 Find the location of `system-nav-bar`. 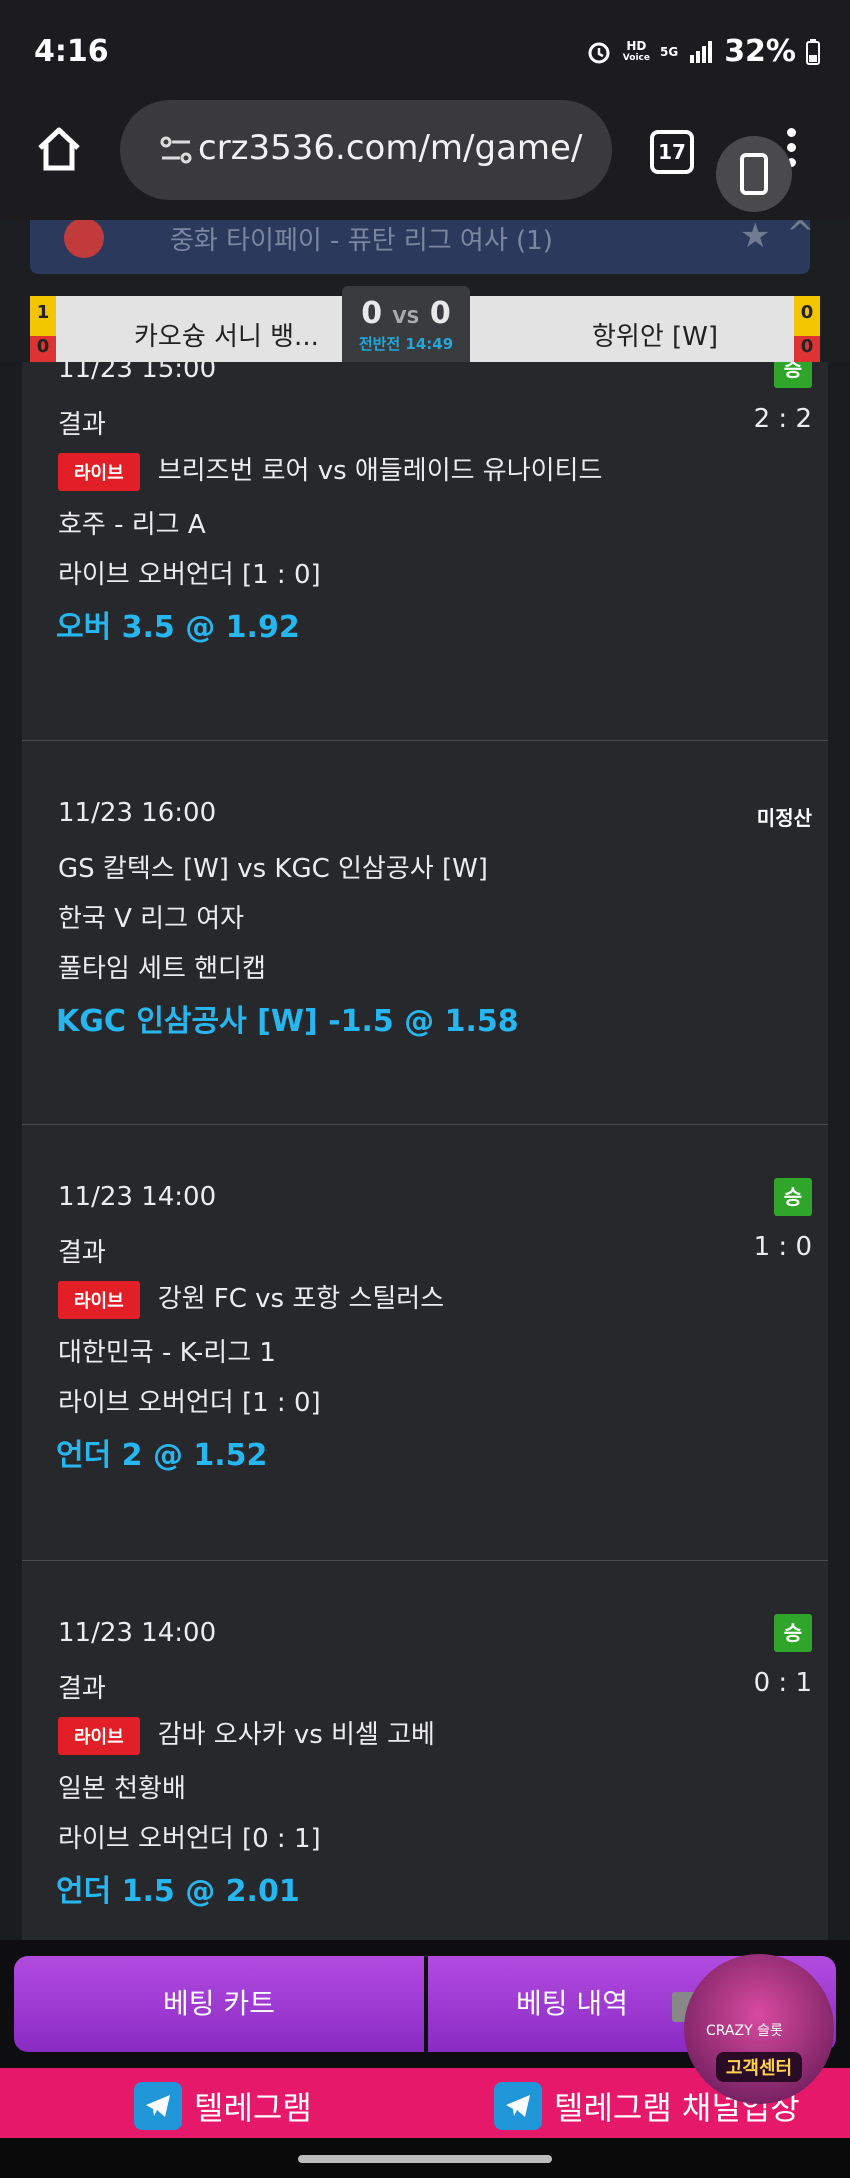

system-nav-bar is located at coordinates (425, 2158).